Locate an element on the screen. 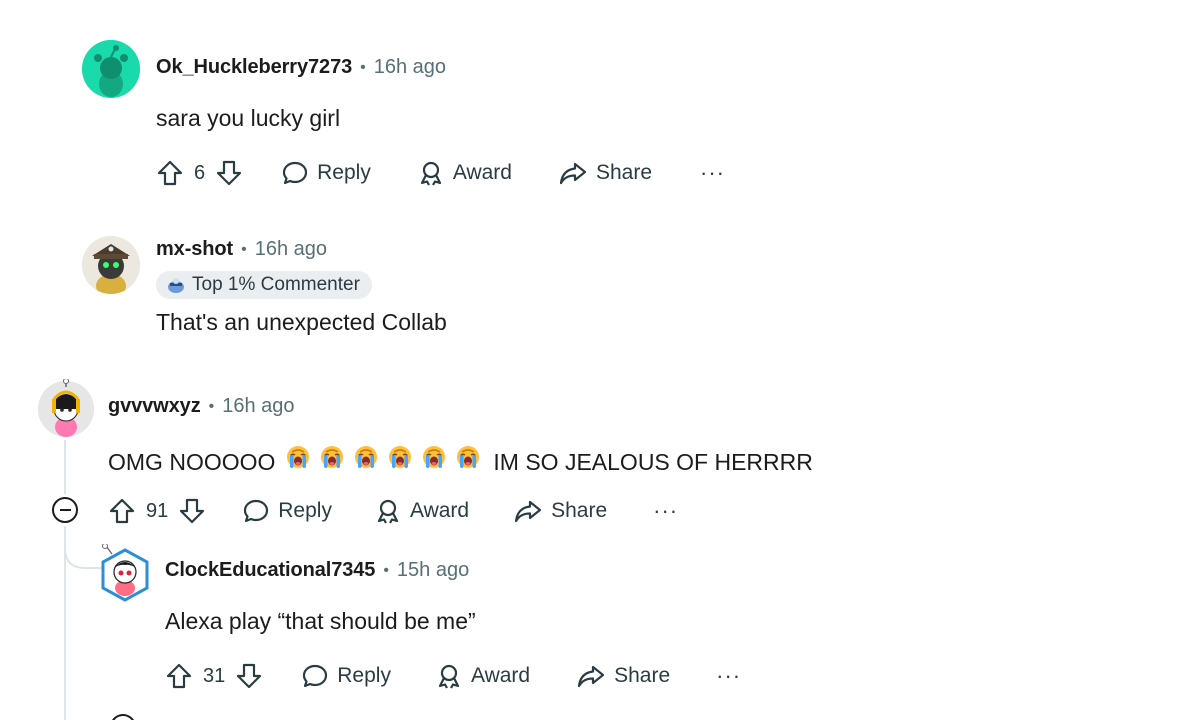  username: Ok_Huckleberry7273 is located at coordinates (254, 67).